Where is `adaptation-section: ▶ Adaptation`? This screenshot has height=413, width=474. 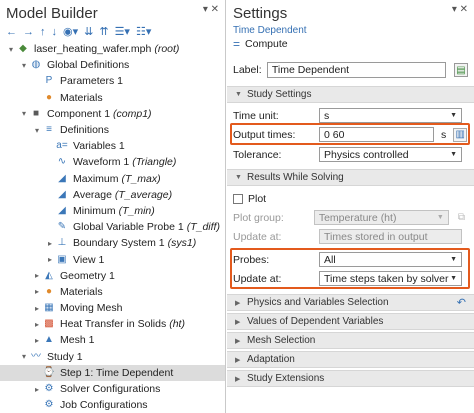 adaptation-section: ▶ Adaptation is located at coordinates (350, 359).